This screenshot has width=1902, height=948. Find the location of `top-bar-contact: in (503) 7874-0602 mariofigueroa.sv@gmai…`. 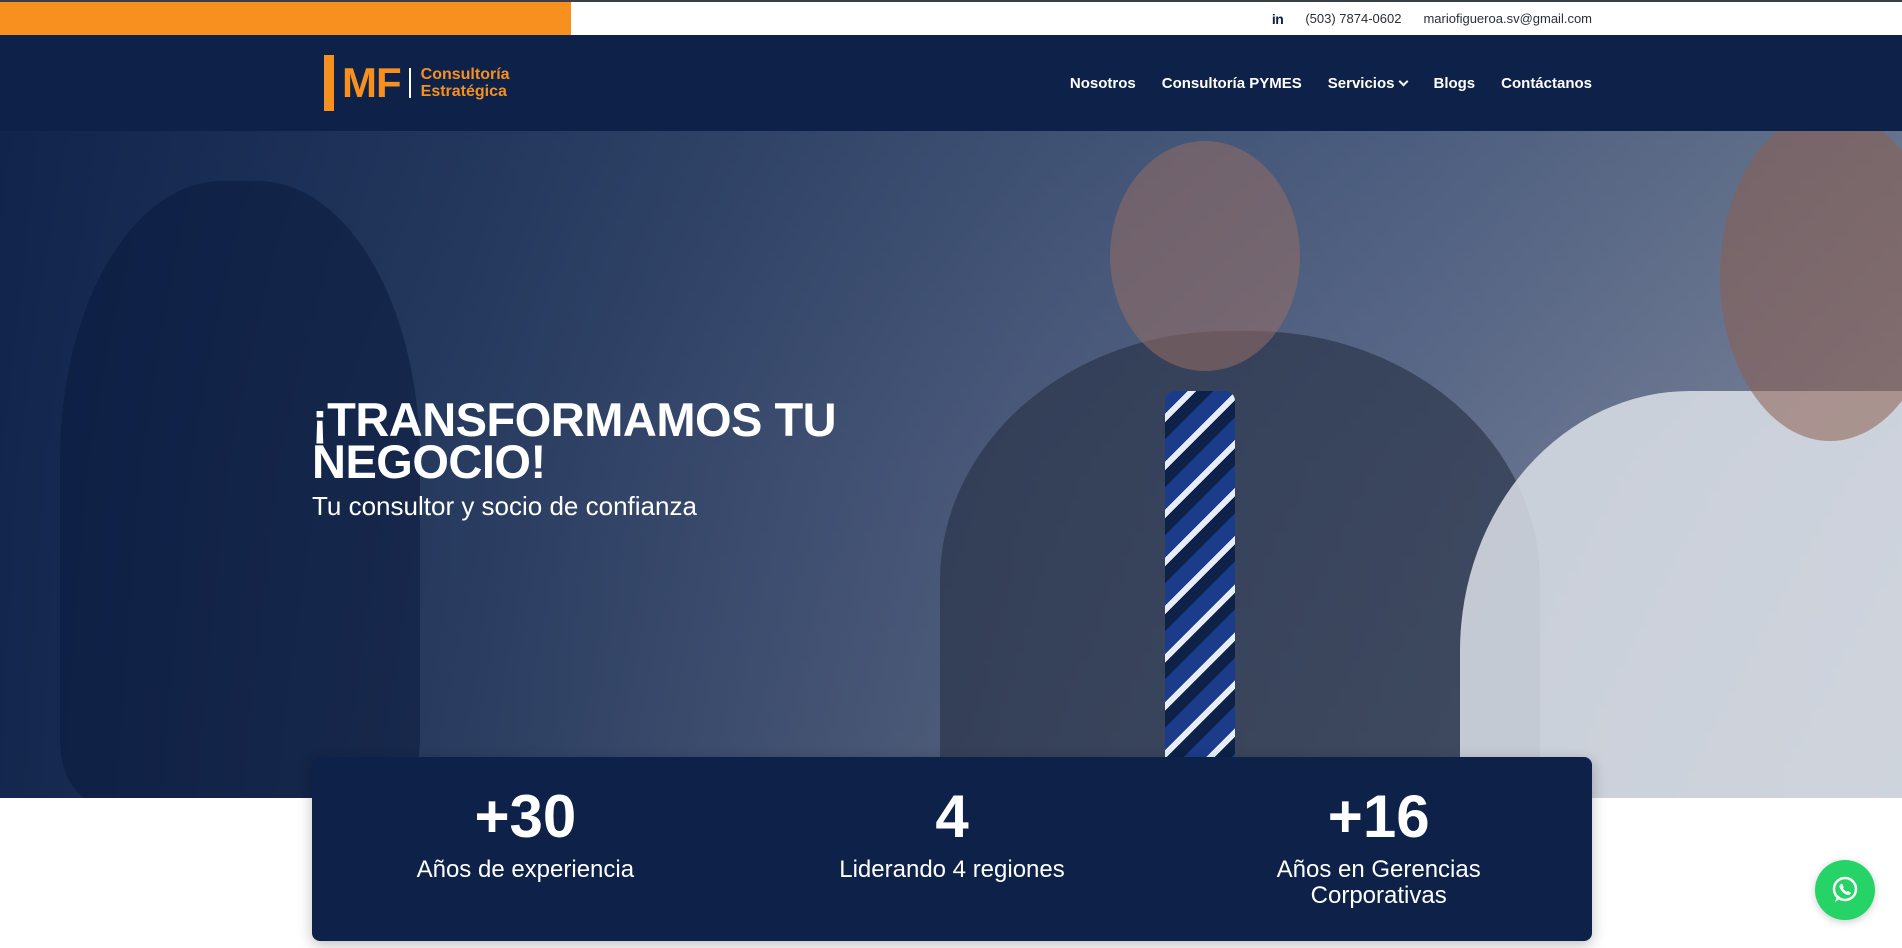

top-bar-contact: in (503) 7874-0602 mariofigueroa.sv@gmai… is located at coordinates (1432, 18).